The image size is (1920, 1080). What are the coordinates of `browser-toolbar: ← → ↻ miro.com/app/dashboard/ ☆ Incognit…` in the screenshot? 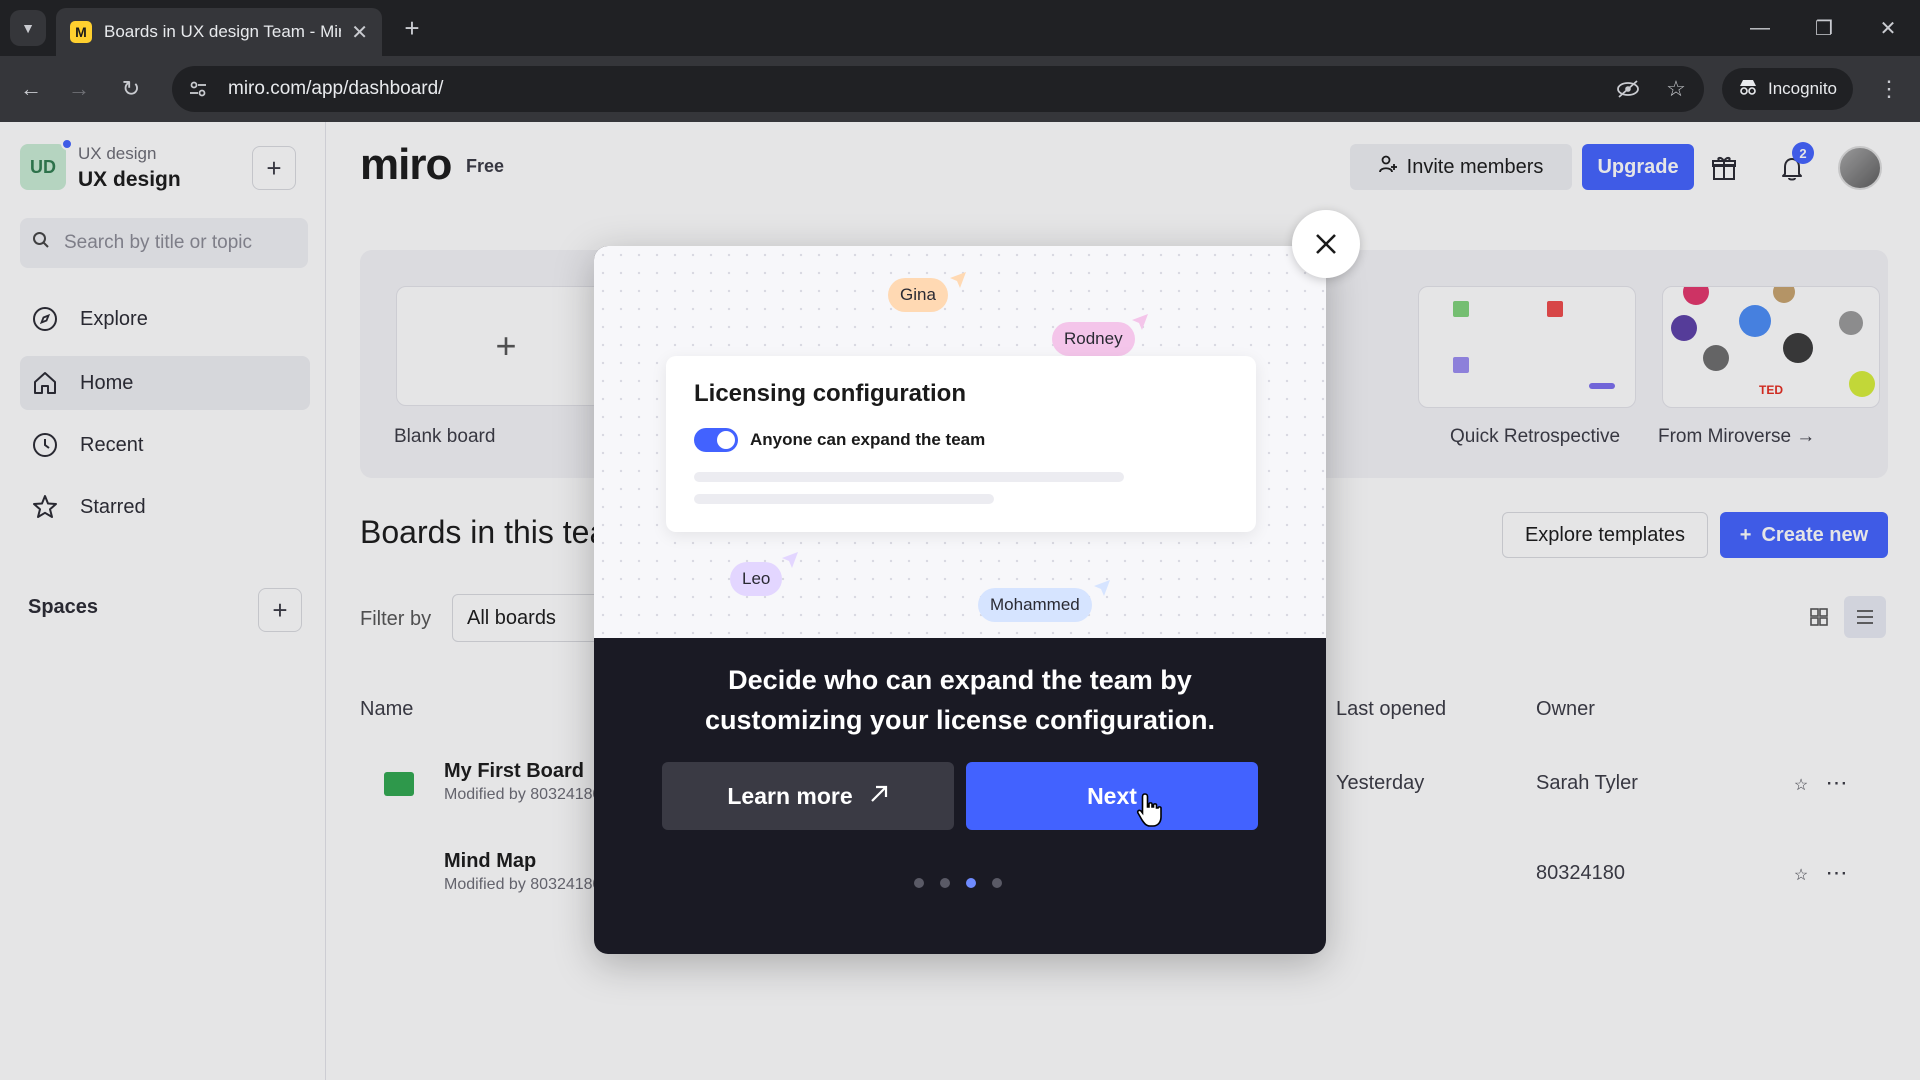 It's located at (960, 89).